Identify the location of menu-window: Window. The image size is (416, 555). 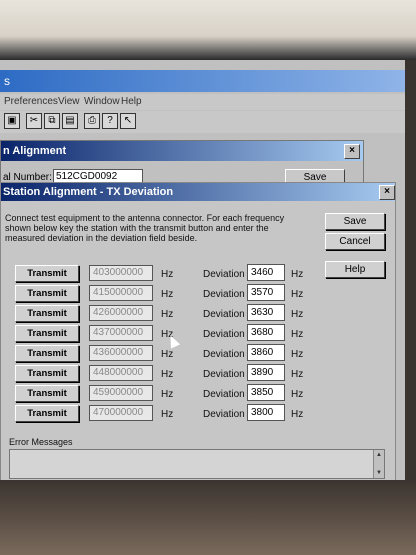
(102, 101).